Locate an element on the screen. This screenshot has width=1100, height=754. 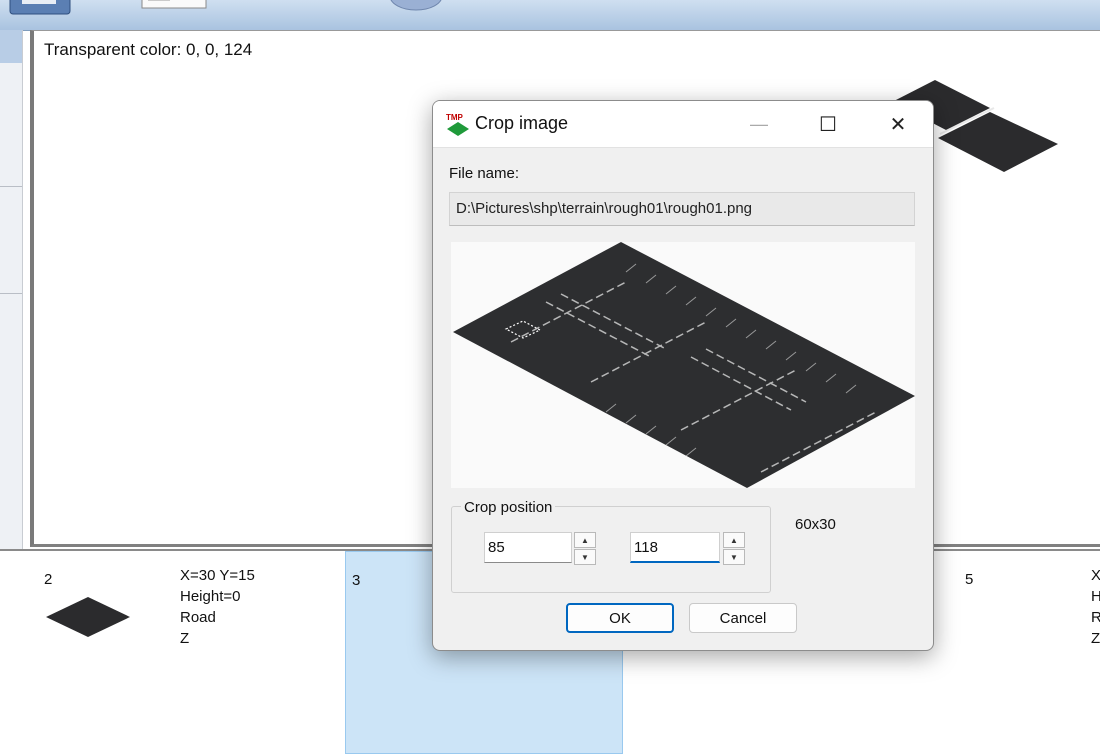
left-panel-tabs is located at coordinates (11, 290).